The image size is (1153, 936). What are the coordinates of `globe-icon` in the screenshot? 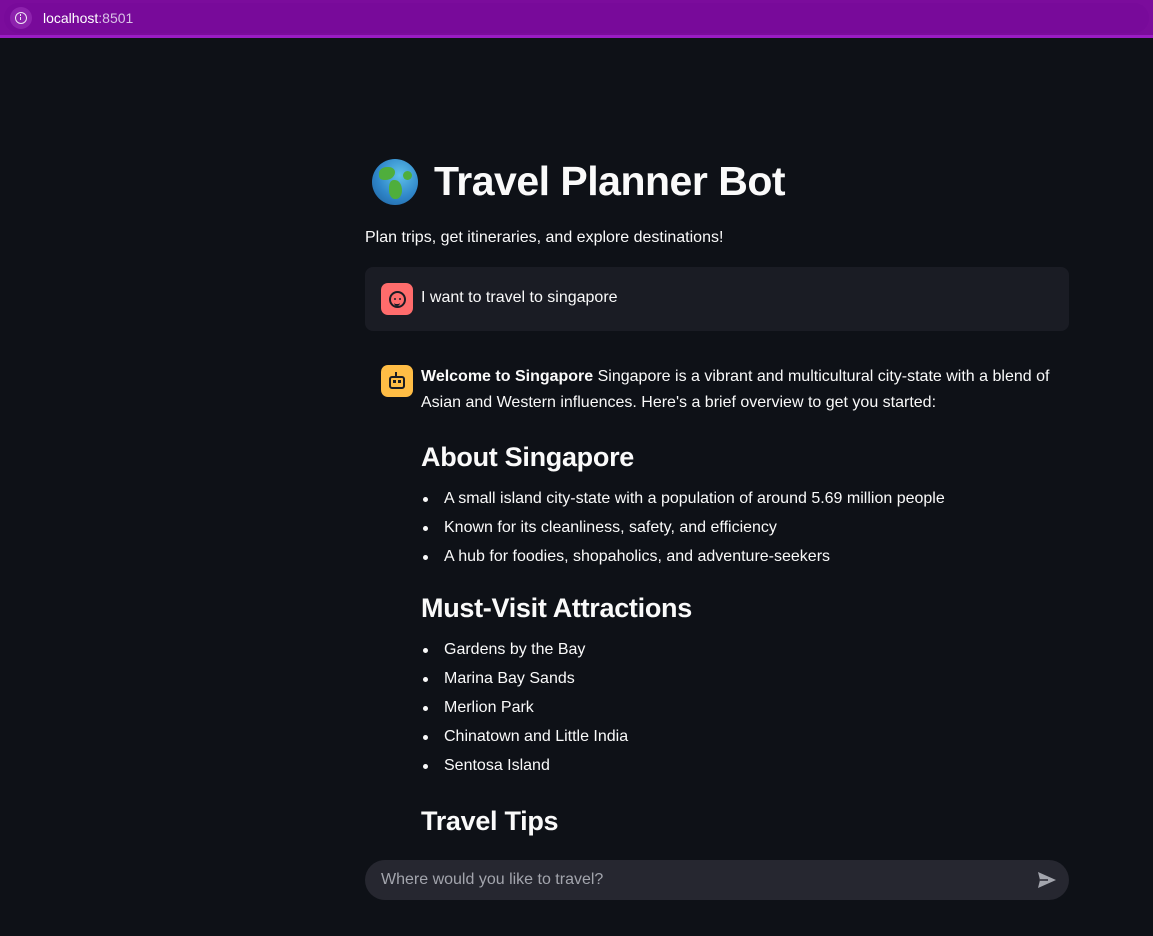 It's located at (395, 181).